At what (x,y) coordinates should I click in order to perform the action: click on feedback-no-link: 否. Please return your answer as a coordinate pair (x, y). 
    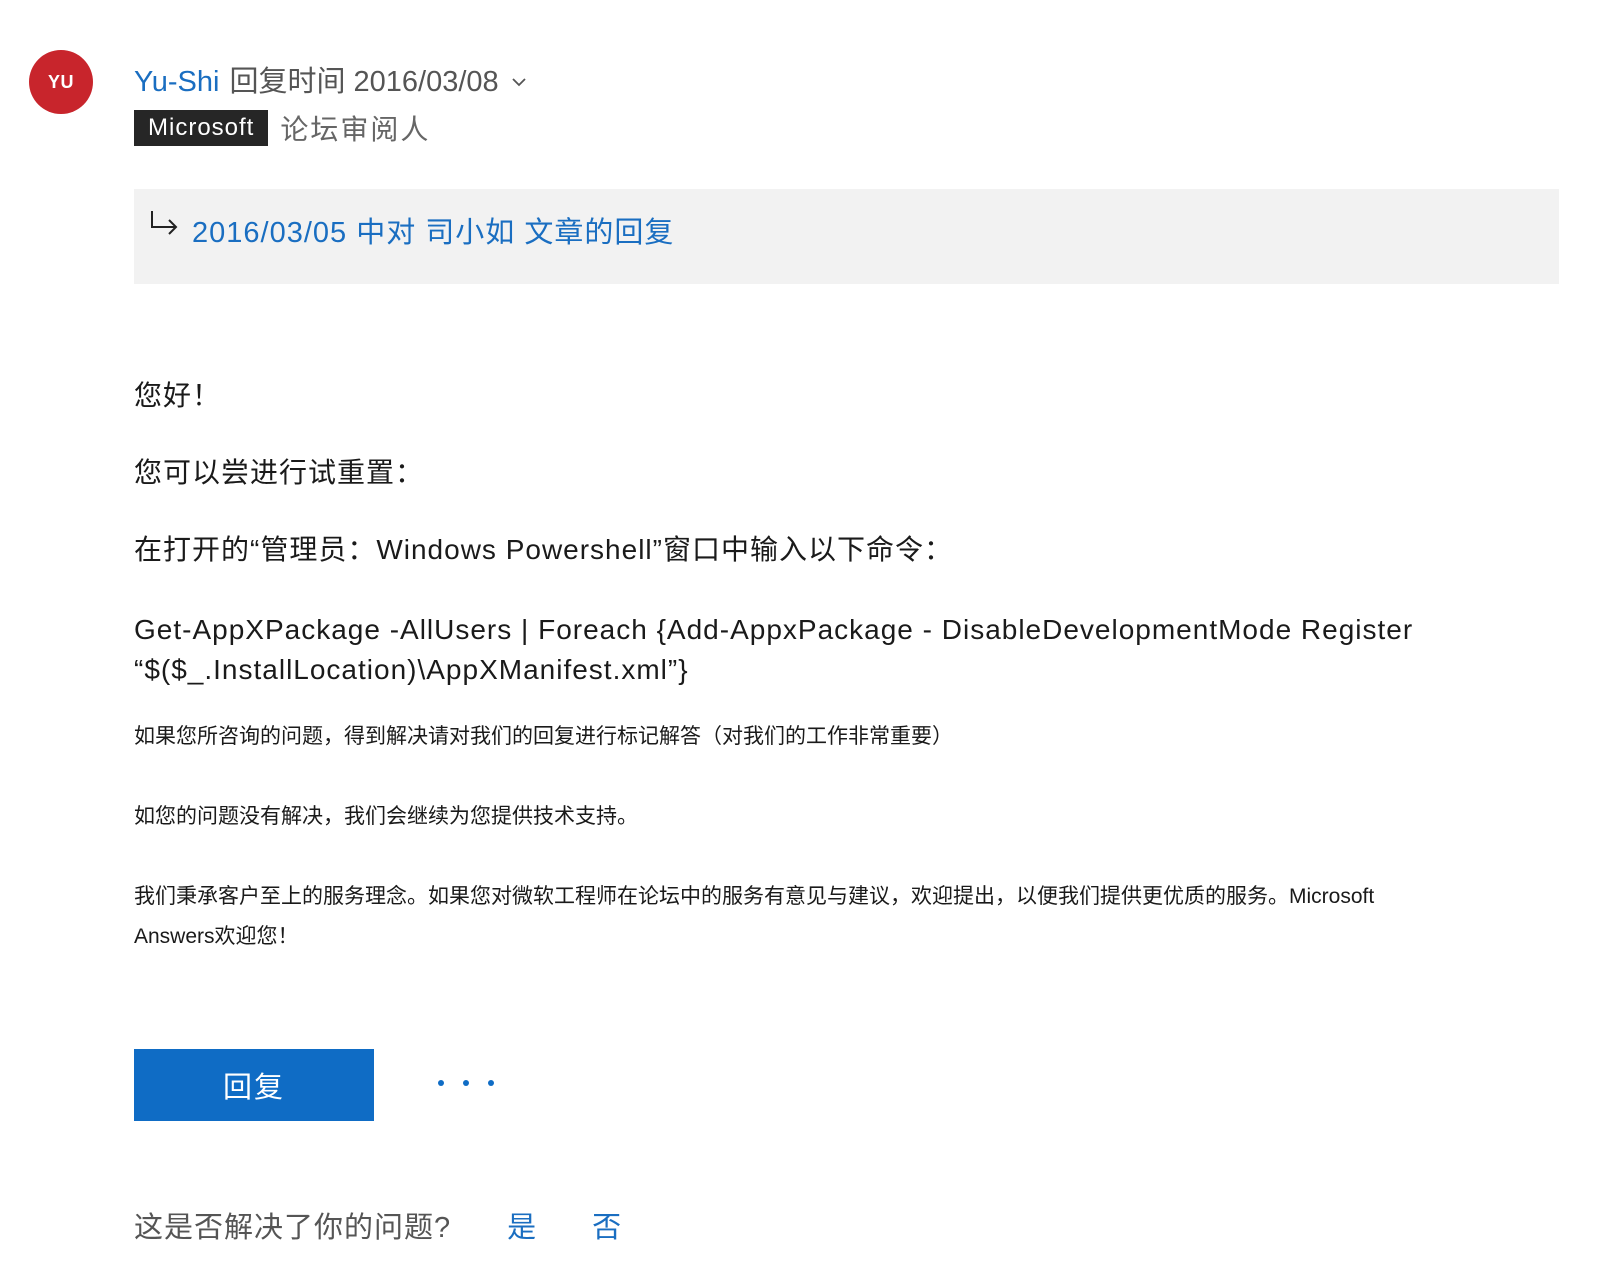
    Looking at the image, I should click on (606, 1228).